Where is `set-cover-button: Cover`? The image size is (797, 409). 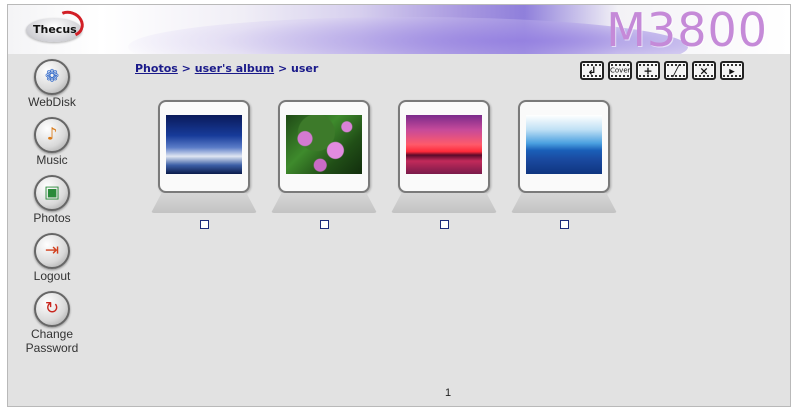 set-cover-button: Cover is located at coordinates (620, 70).